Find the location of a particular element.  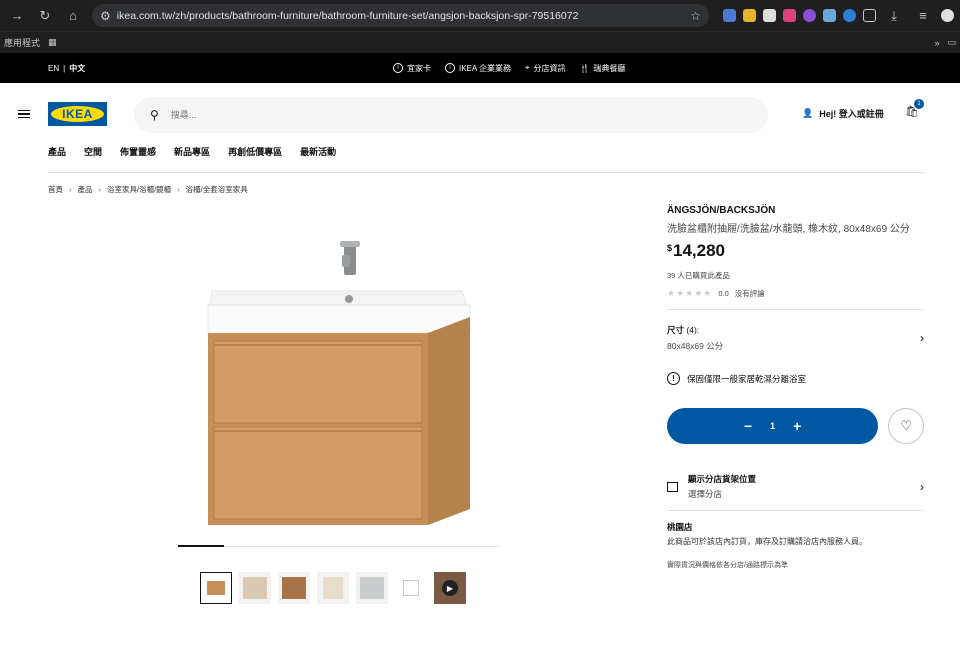

folder-icon: ▭ is located at coordinates (951, 42).